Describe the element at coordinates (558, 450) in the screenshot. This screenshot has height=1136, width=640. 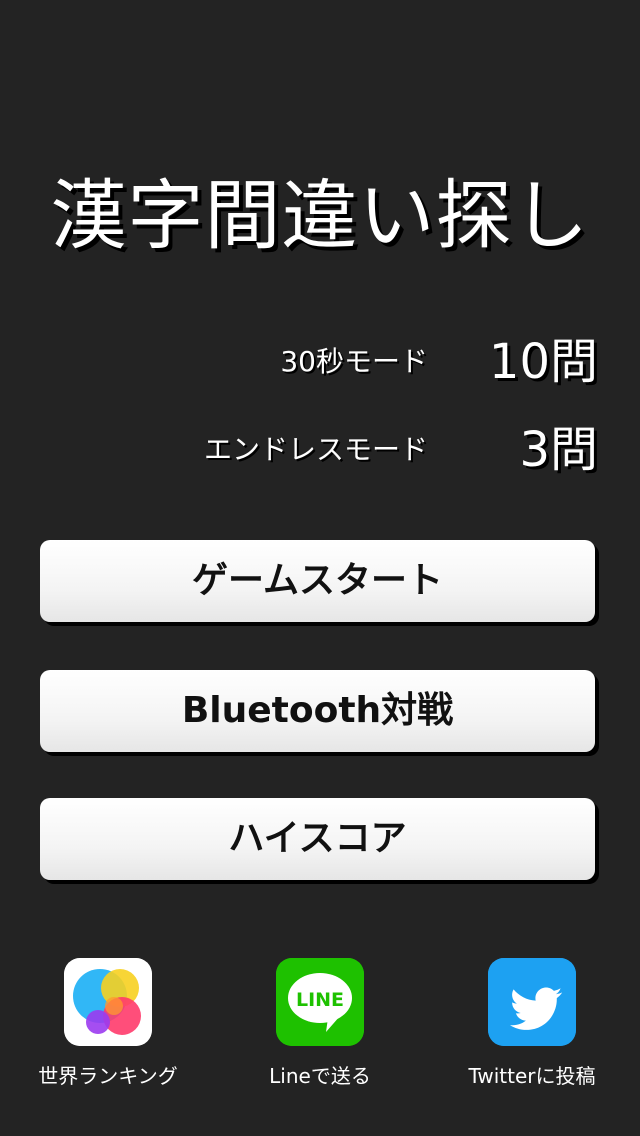
I see `mode-score-endless: 3問` at that location.